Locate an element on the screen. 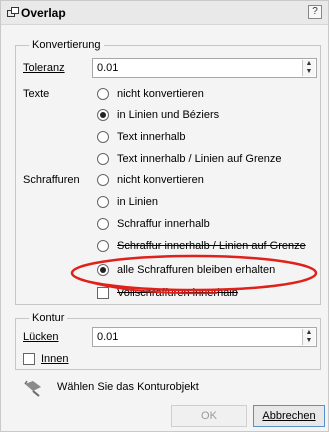  tolerance-spinbox: 0.01 ▲ ▼ is located at coordinates (204, 68).